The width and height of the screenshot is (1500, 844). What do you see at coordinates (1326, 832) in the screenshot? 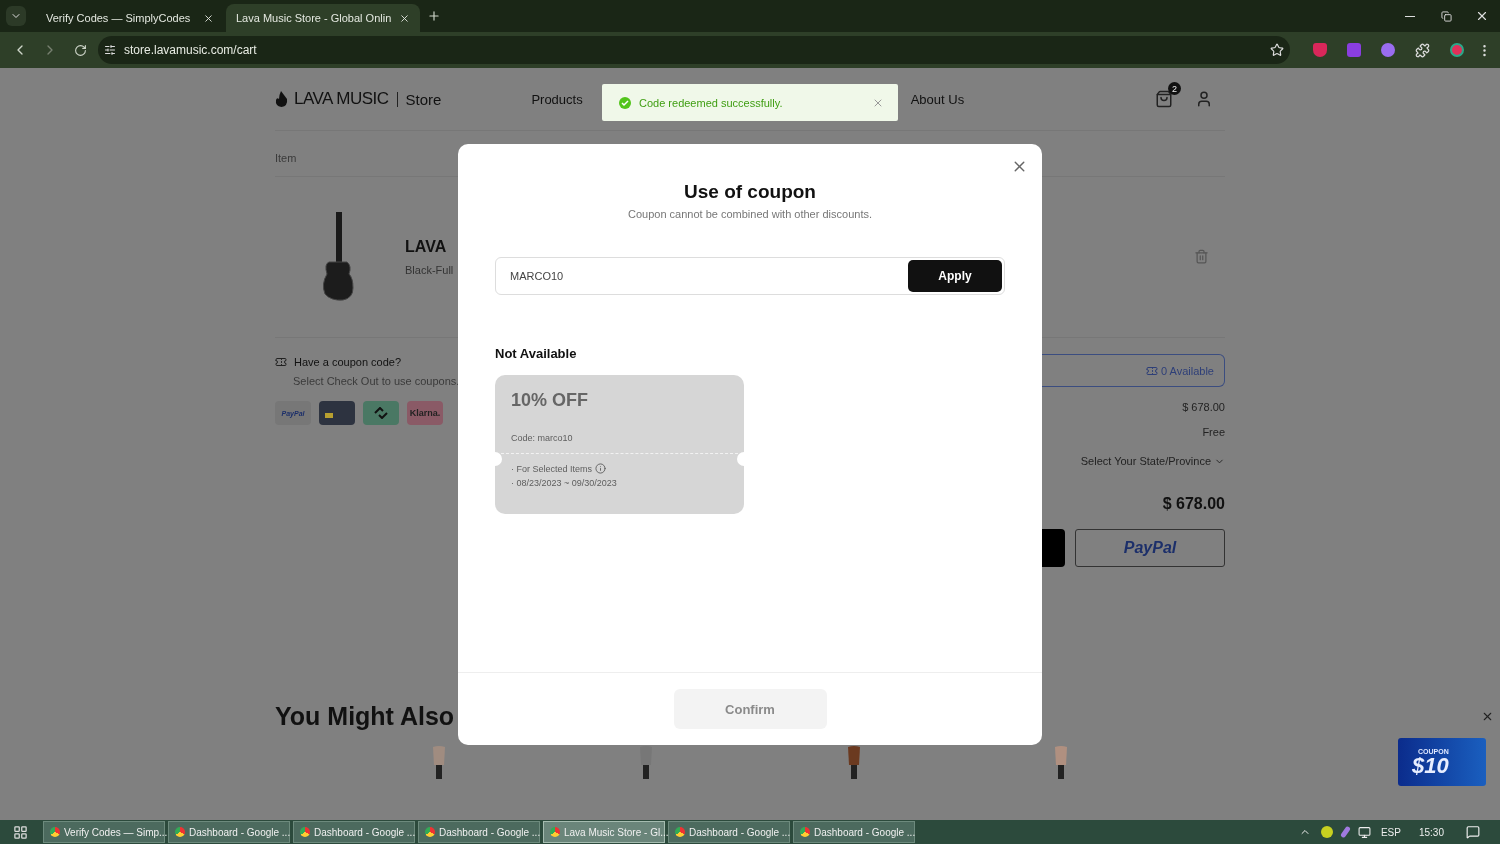
I see `tray-app-icon` at bounding box center [1326, 832].